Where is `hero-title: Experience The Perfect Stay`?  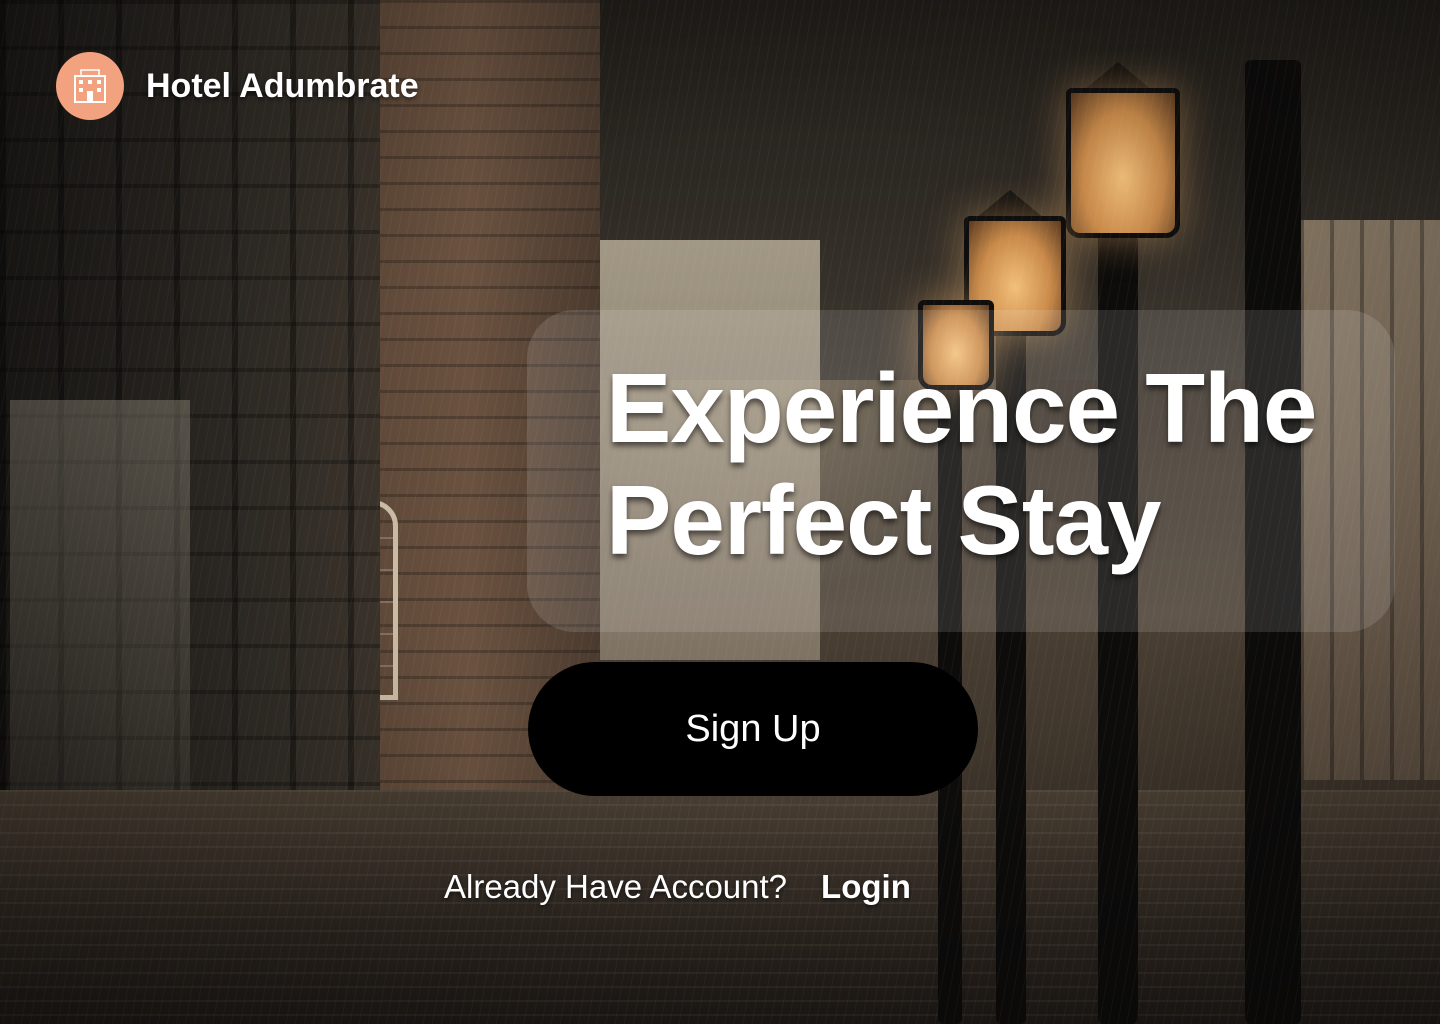
hero-title: Experience The Perfect Stay is located at coordinates (996, 464).